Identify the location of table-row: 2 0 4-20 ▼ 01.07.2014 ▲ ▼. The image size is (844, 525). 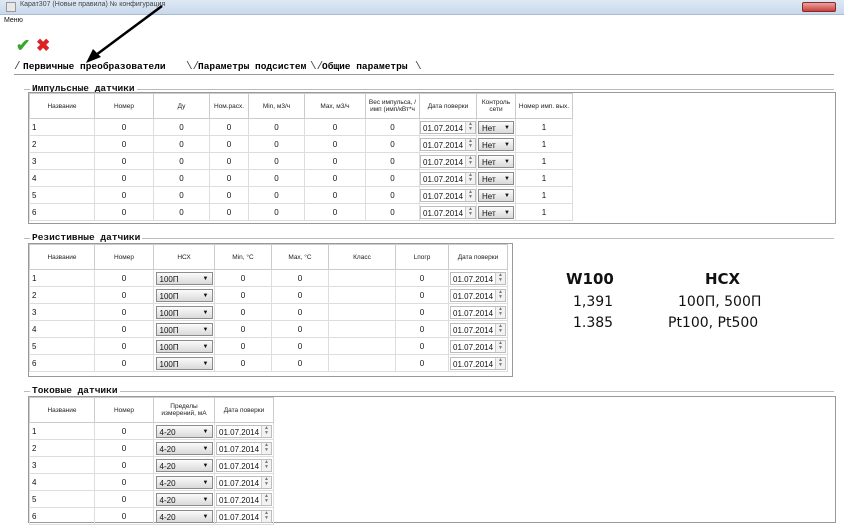
(152, 448).